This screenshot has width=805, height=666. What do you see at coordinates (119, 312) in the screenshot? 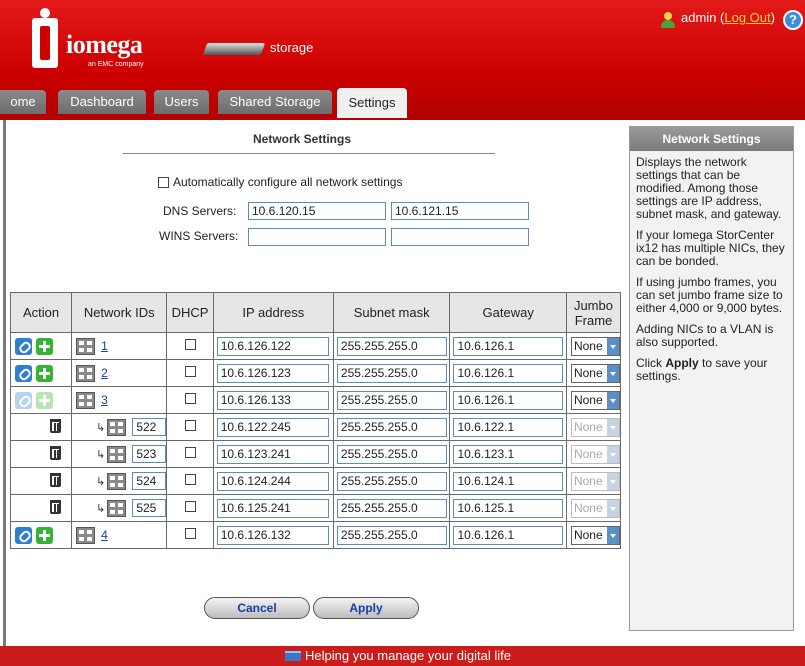
I see `col-network-ids: Network IDs` at bounding box center [119, 312].